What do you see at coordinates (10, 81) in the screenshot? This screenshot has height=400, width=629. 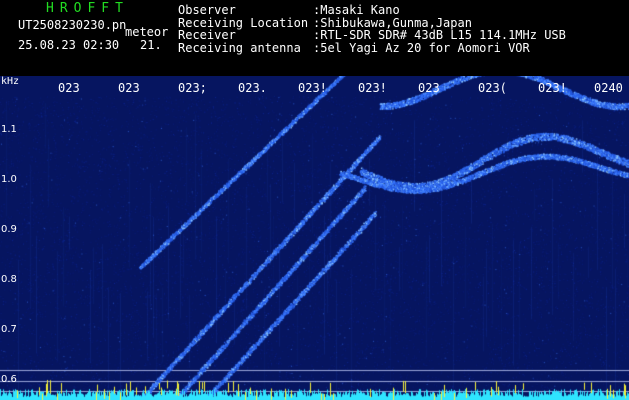 I see `frequency-unit-label: kHz` at bounding box center [10, 81].